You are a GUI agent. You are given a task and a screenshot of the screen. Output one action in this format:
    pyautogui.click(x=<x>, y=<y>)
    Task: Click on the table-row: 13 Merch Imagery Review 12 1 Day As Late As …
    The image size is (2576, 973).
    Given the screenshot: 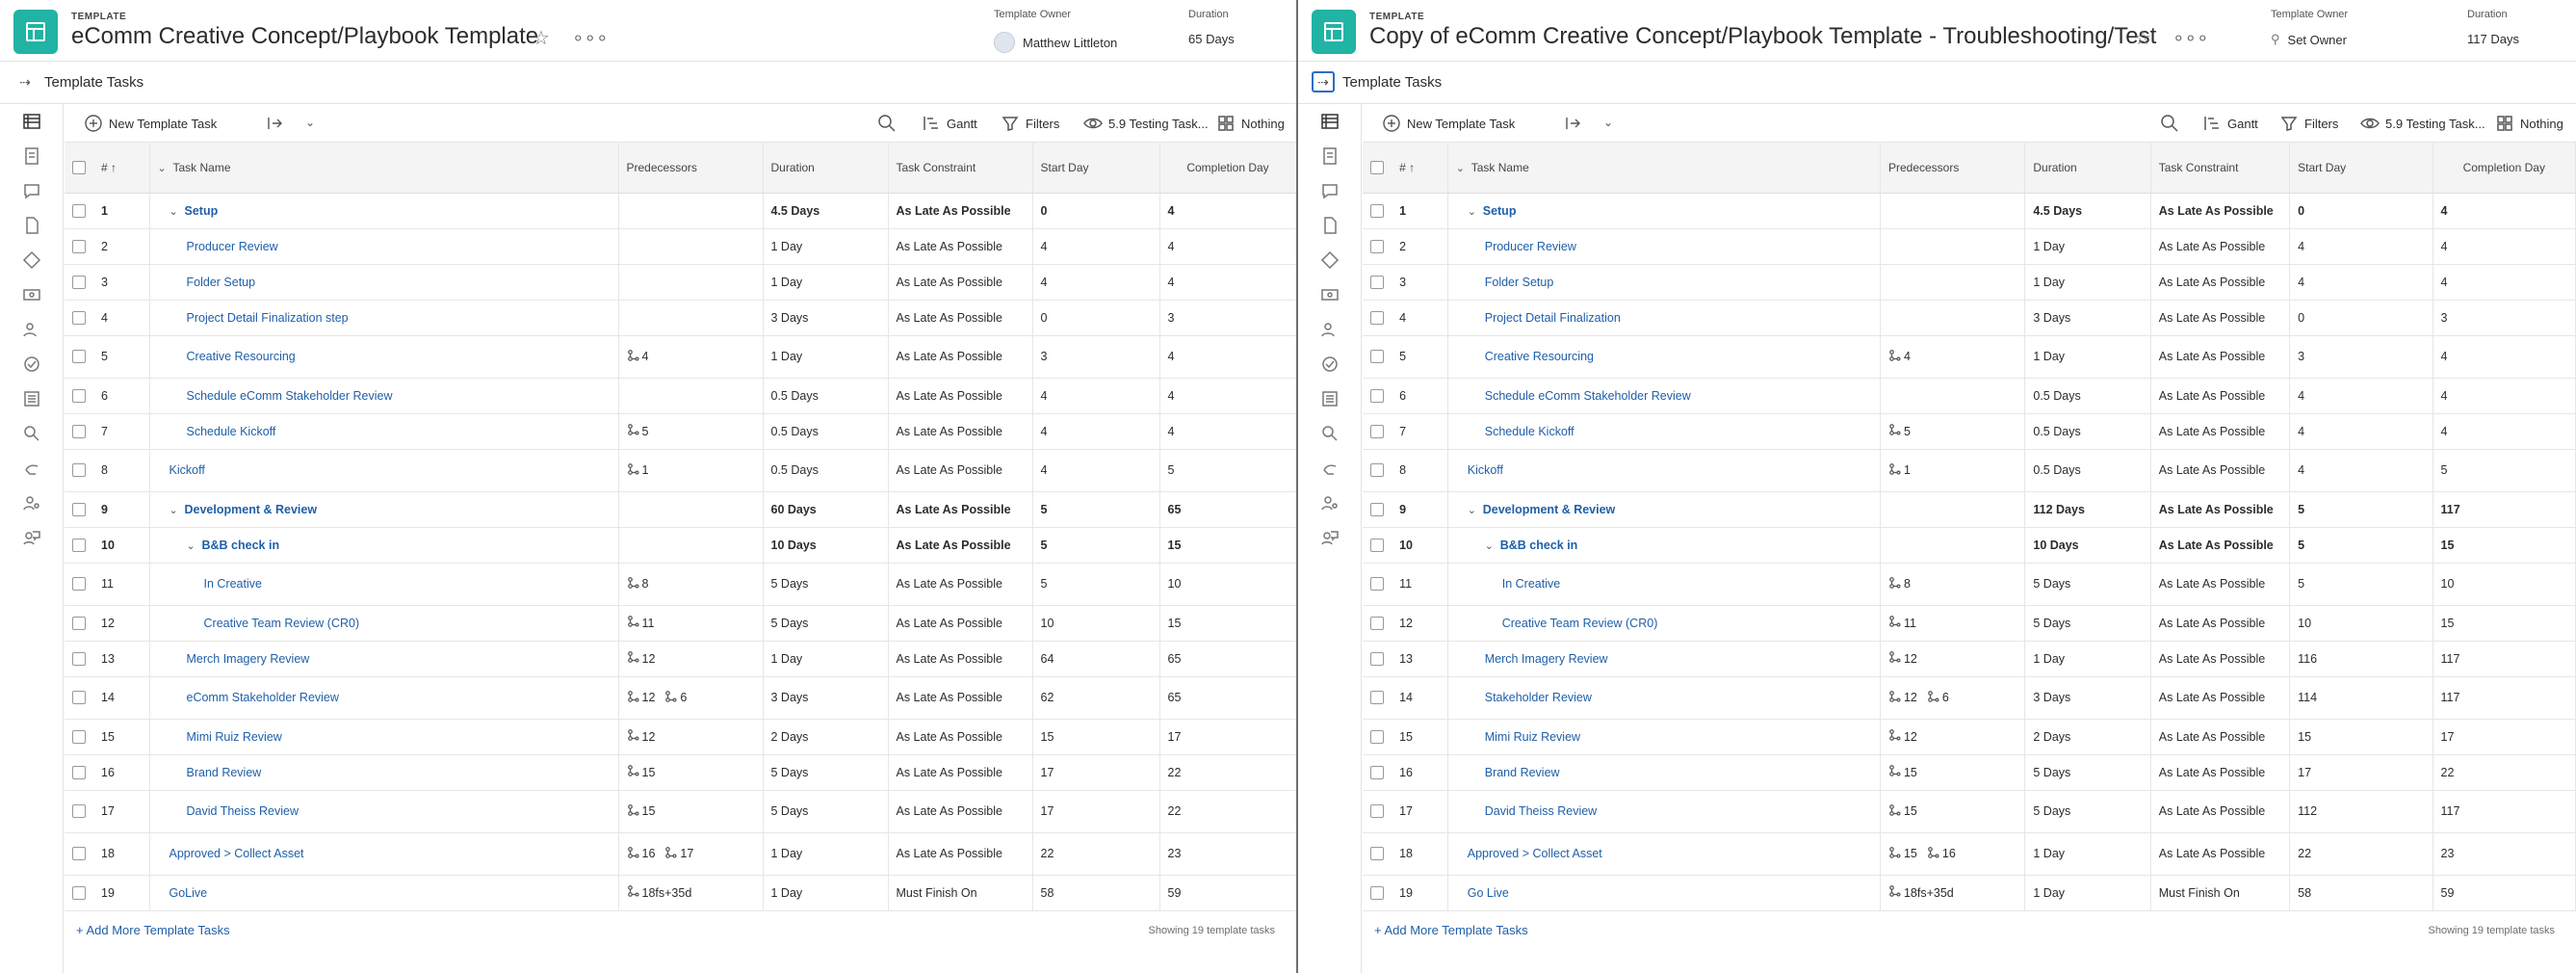 What is the action you would take?
    pyautogui.click(x=1969, y=659)
    